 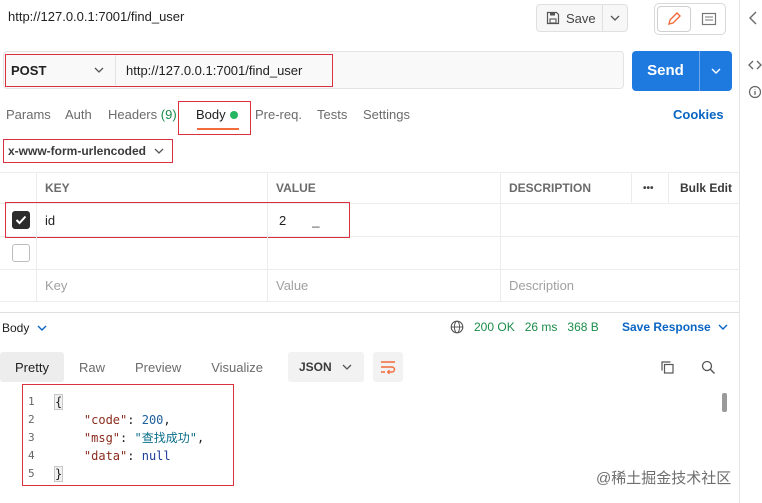 I want to click on tab-auth: Auth, so click(x=78, y=114).